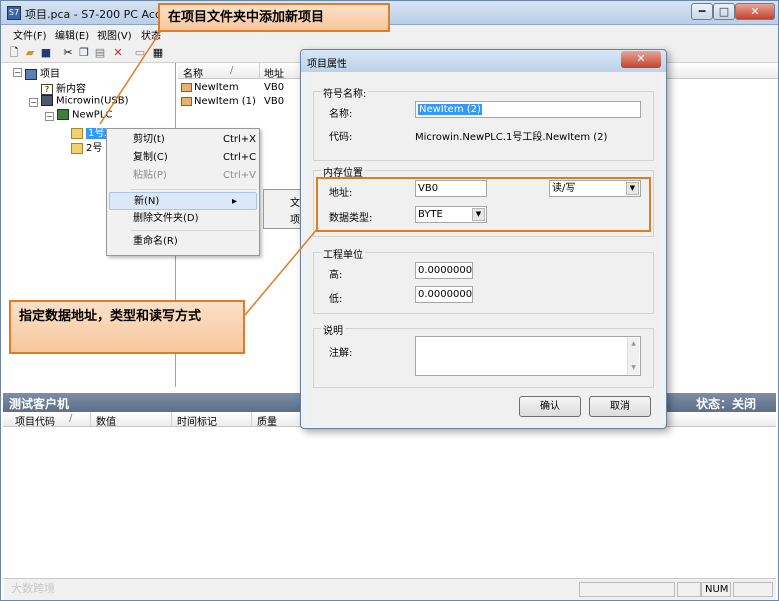 The width and height of the screenshot is (779, 601). What do you see at coordinates (127, 327) in the screenshot?
I see `callout-specify-address: 指定数据地址，类型和读写方式` at bounding box center [127, 327].